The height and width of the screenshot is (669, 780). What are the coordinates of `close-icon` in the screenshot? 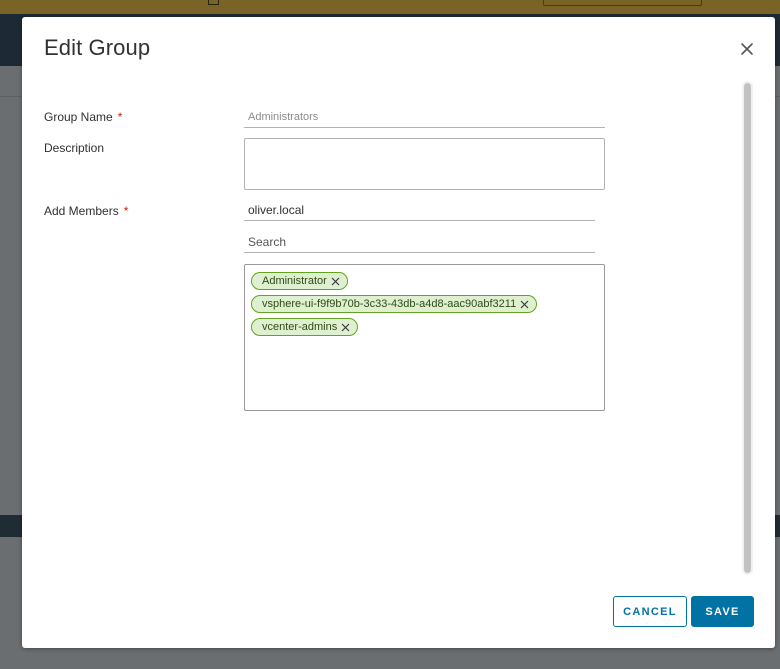 It's located at (747, 49).